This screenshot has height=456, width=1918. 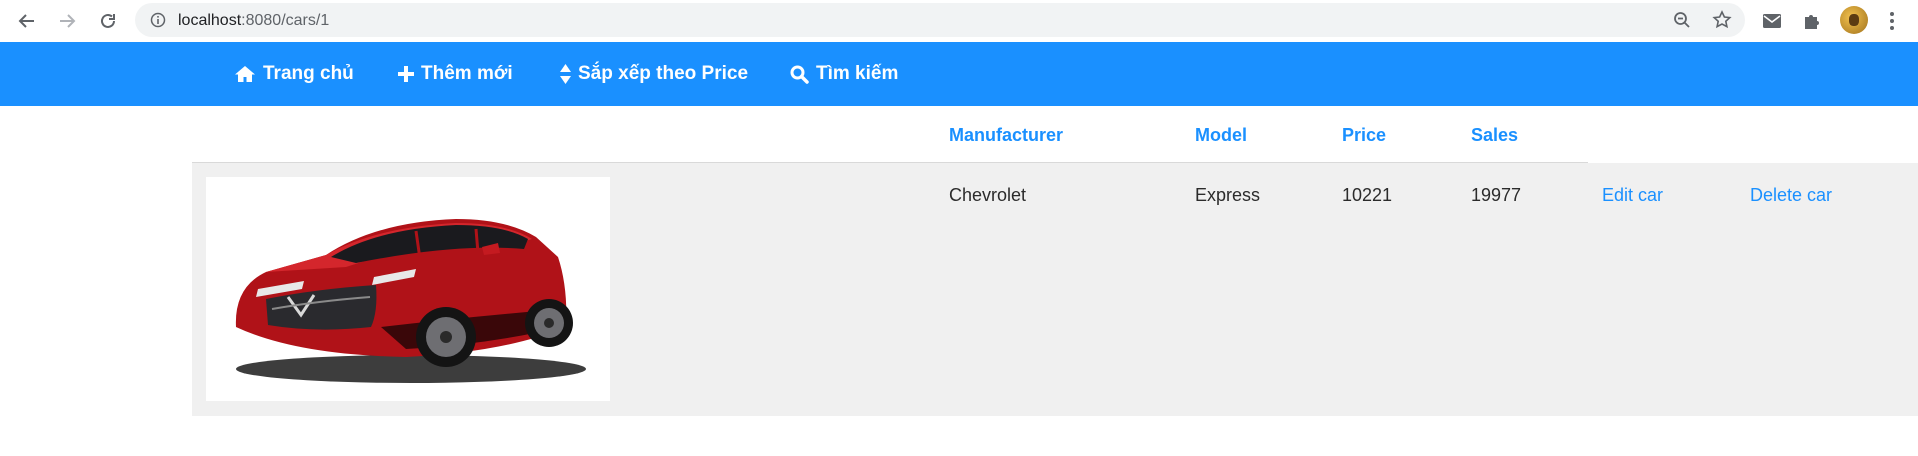 I want to click on menu-kebab-icon, so click(x=1892, y=21).